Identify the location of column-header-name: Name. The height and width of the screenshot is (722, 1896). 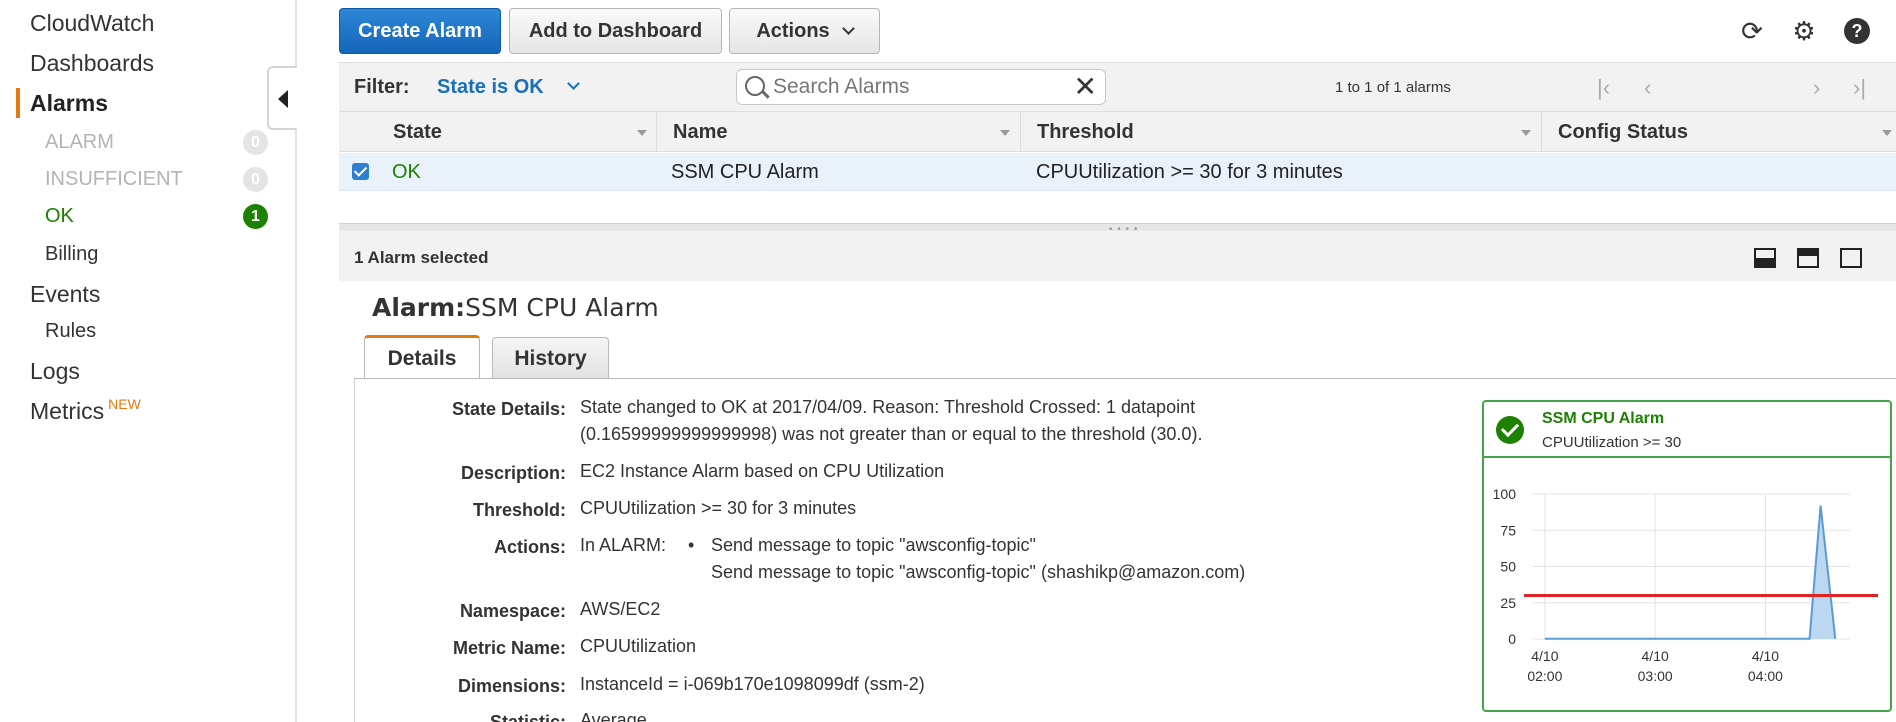
(700, 132).